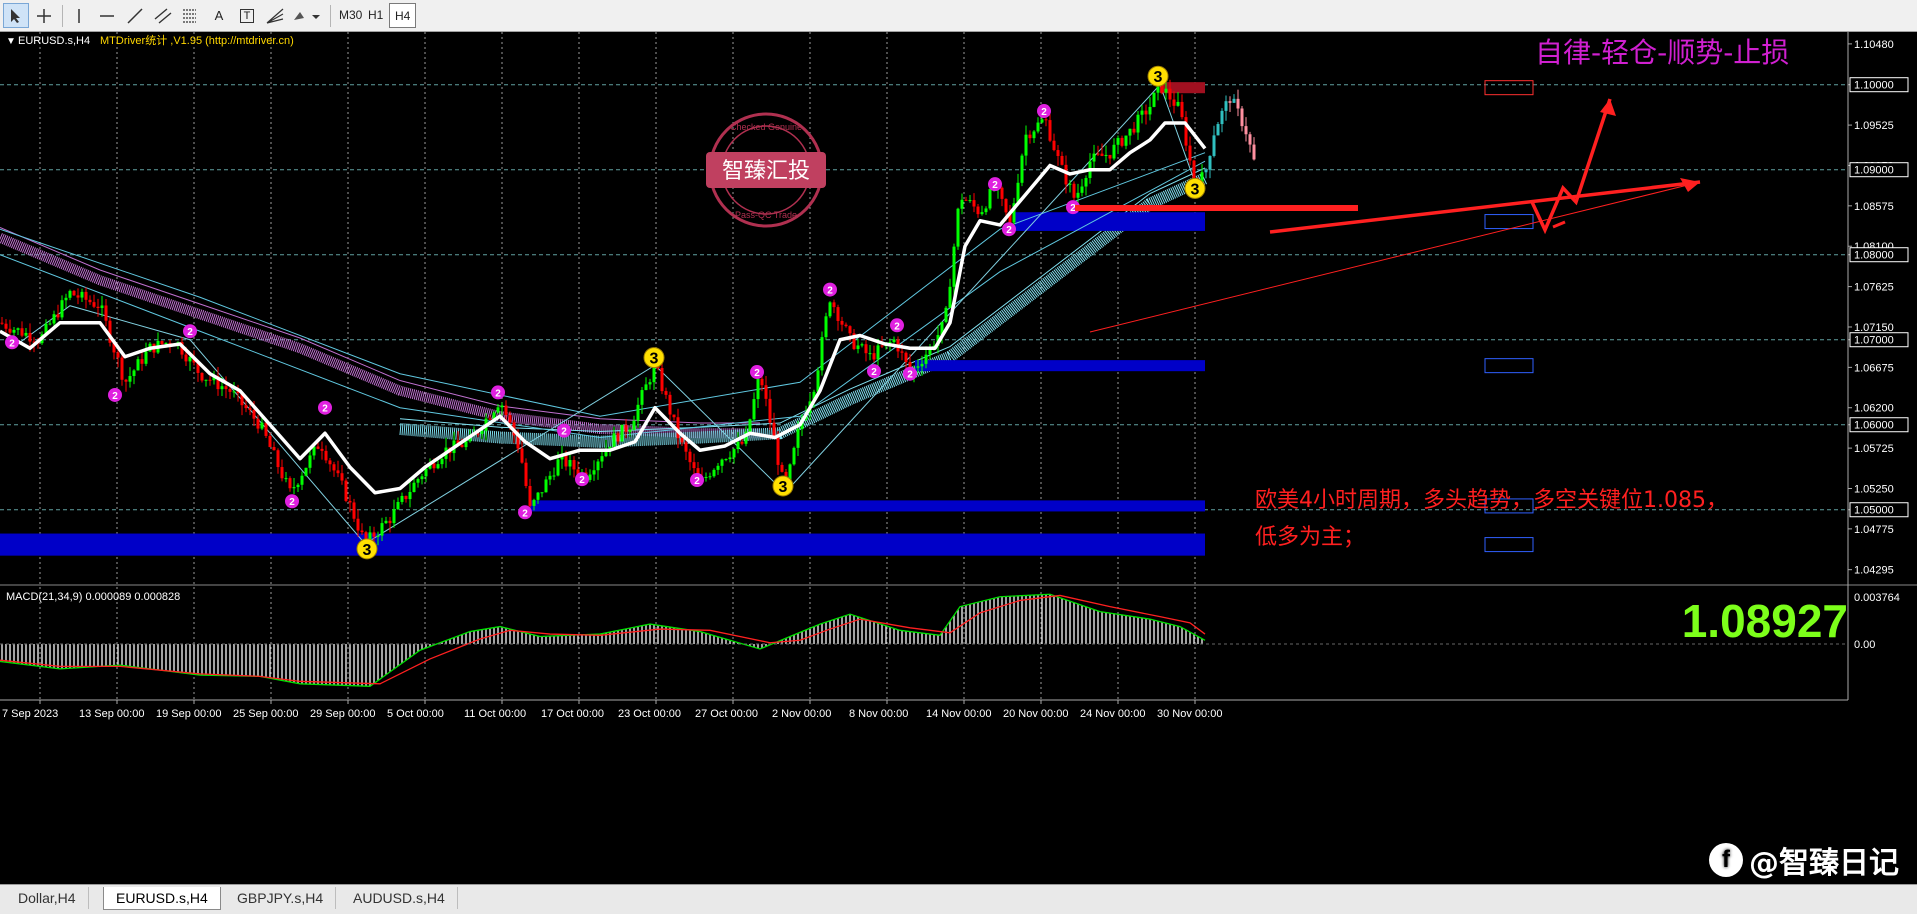 The height and width of the screenshot is (914, 1917). I want to click on y-tick-label: 1.06200, so click(1874, 409).